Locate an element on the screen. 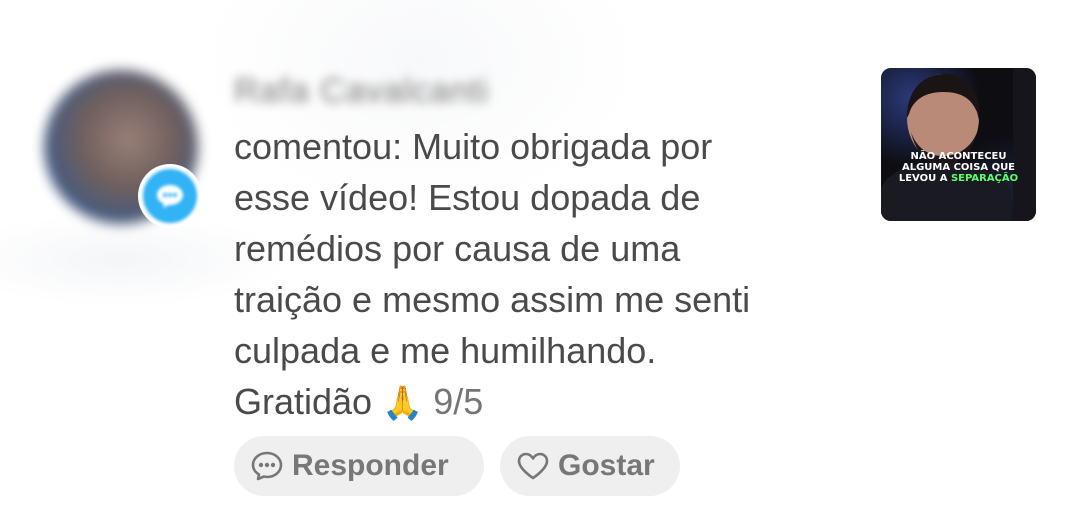  caption-line-3: LEVOU A SEPARAÇÃO is located at coordinates (958, 178).